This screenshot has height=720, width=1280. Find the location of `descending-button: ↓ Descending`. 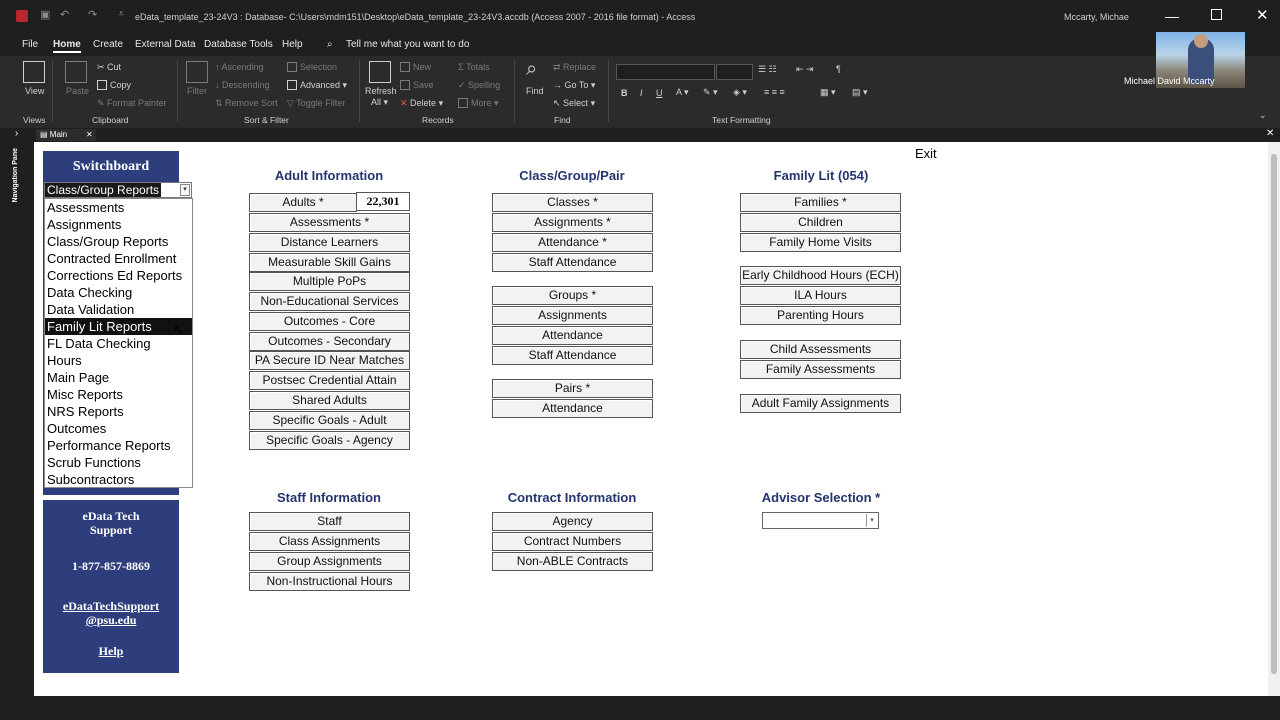

descending-button: ↓ Descending is located at coordinates (242, 85).